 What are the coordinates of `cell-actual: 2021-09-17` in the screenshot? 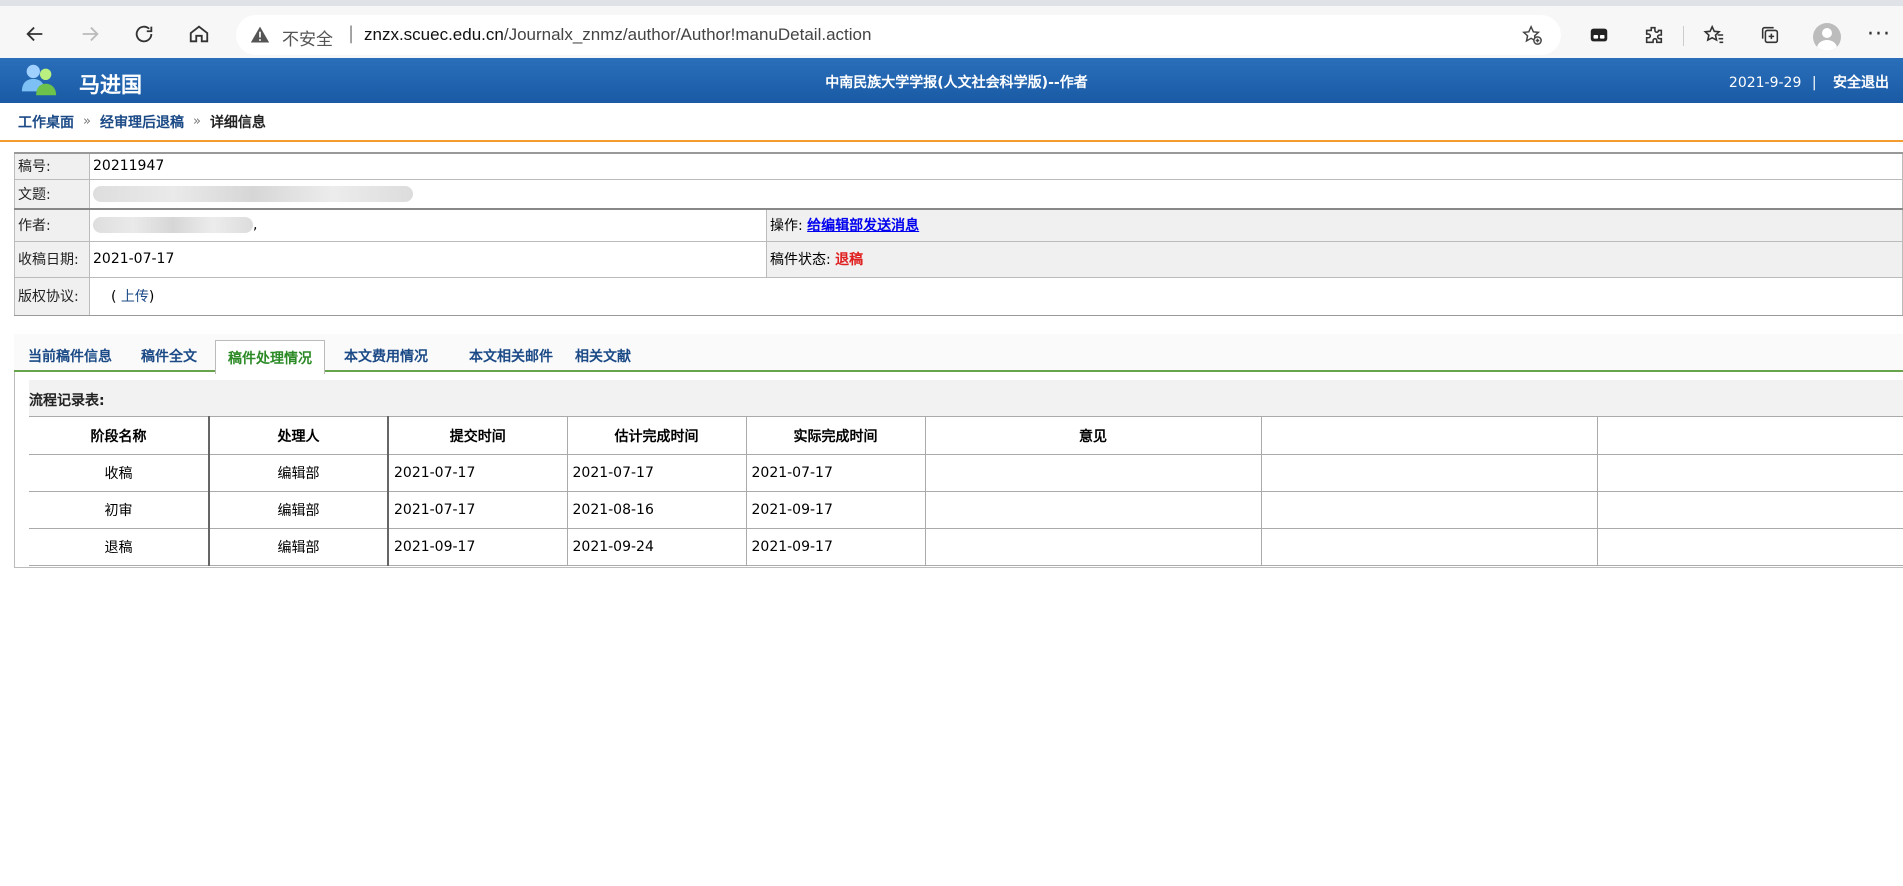 It's located at (836, 547).